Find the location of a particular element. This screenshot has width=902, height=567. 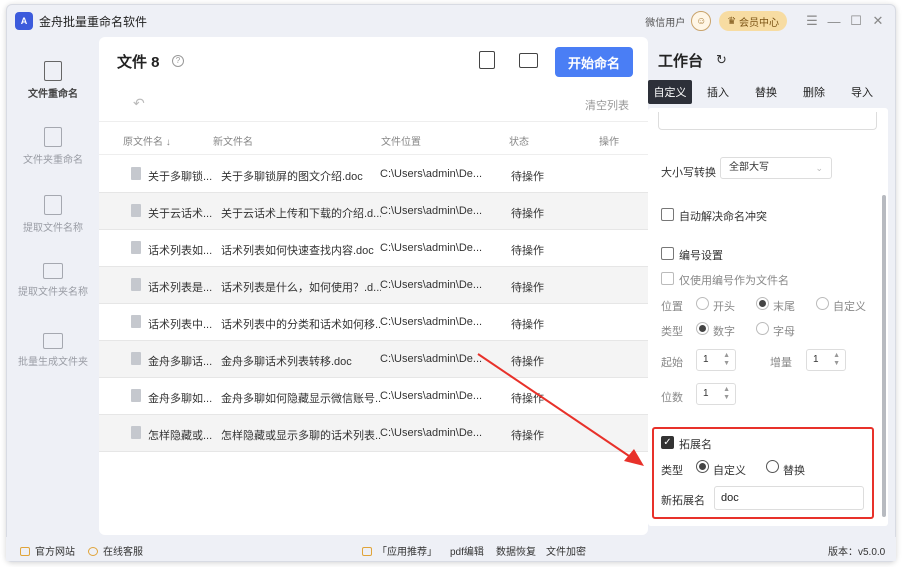

add-folder-icon is located at coordinates (528, 60).